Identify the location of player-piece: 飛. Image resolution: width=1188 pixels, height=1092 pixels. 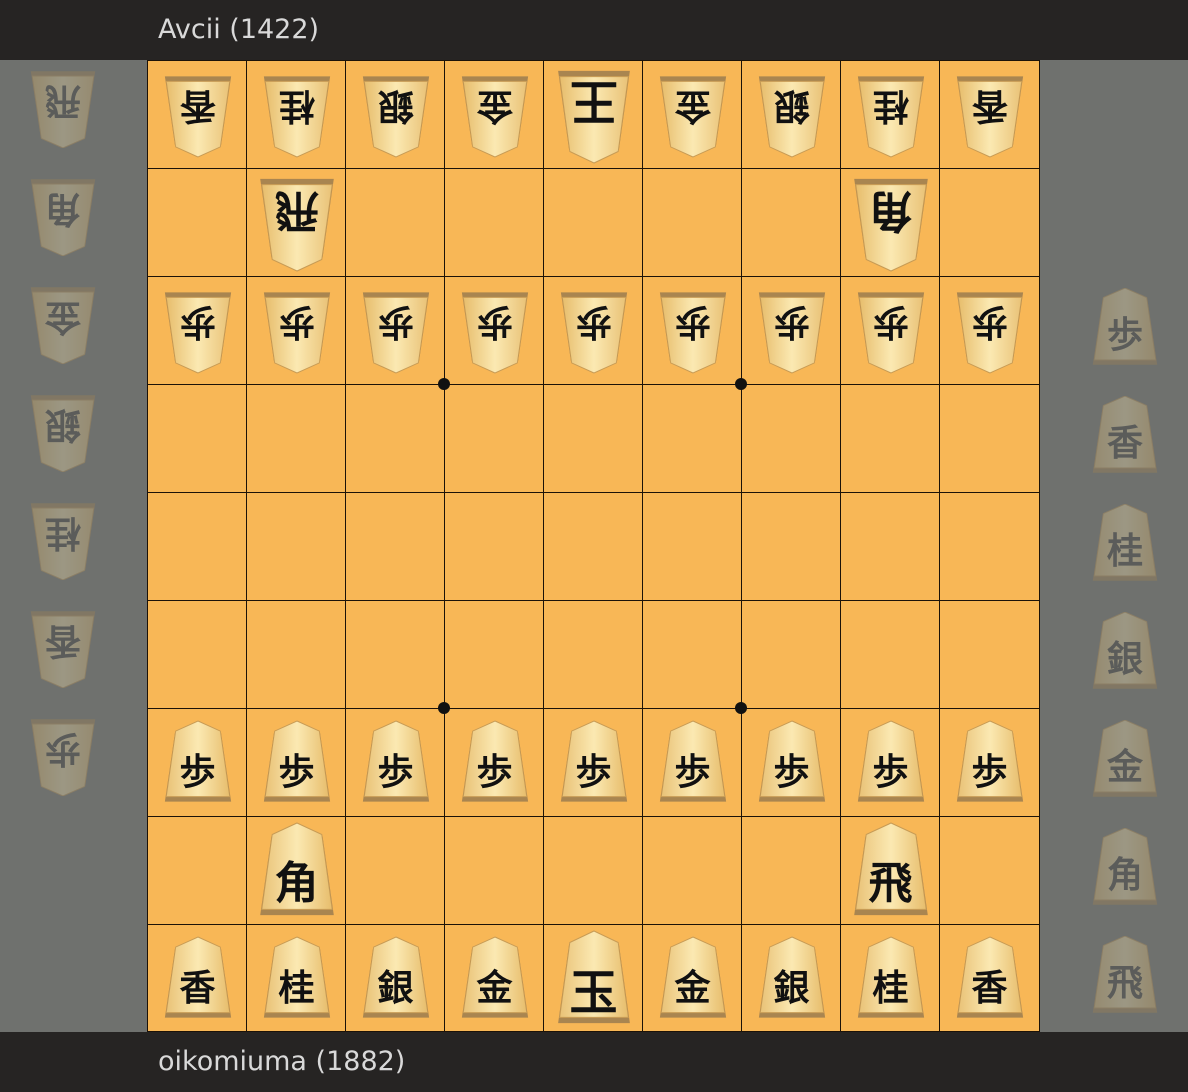
(890, 871).